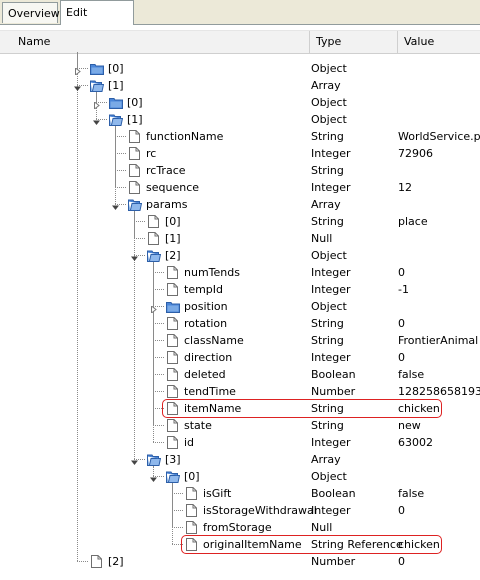  Describe the element at coordinates (439, 42) in the screenshot. I see `column-header-value: Value` at that location.